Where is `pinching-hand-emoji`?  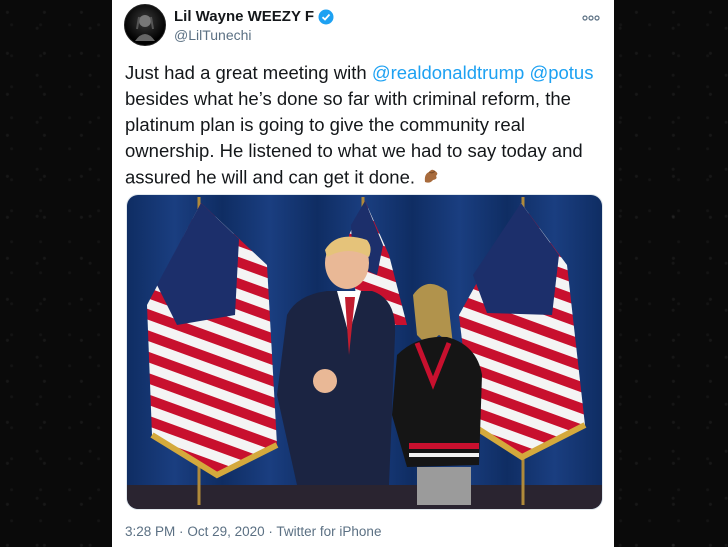 pinching-hand-emoji is located at coordinates (431, 178).